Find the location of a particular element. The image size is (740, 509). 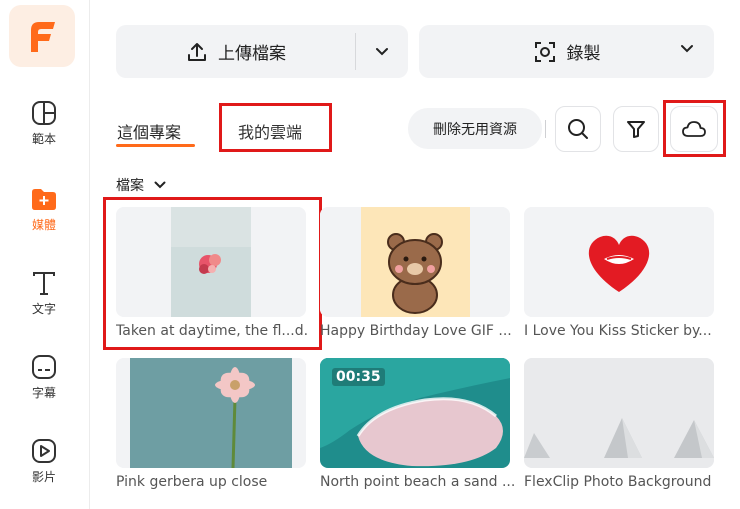

delete-unused-resources-button: 刪除无用資源 is located at coordinates (475, 128).